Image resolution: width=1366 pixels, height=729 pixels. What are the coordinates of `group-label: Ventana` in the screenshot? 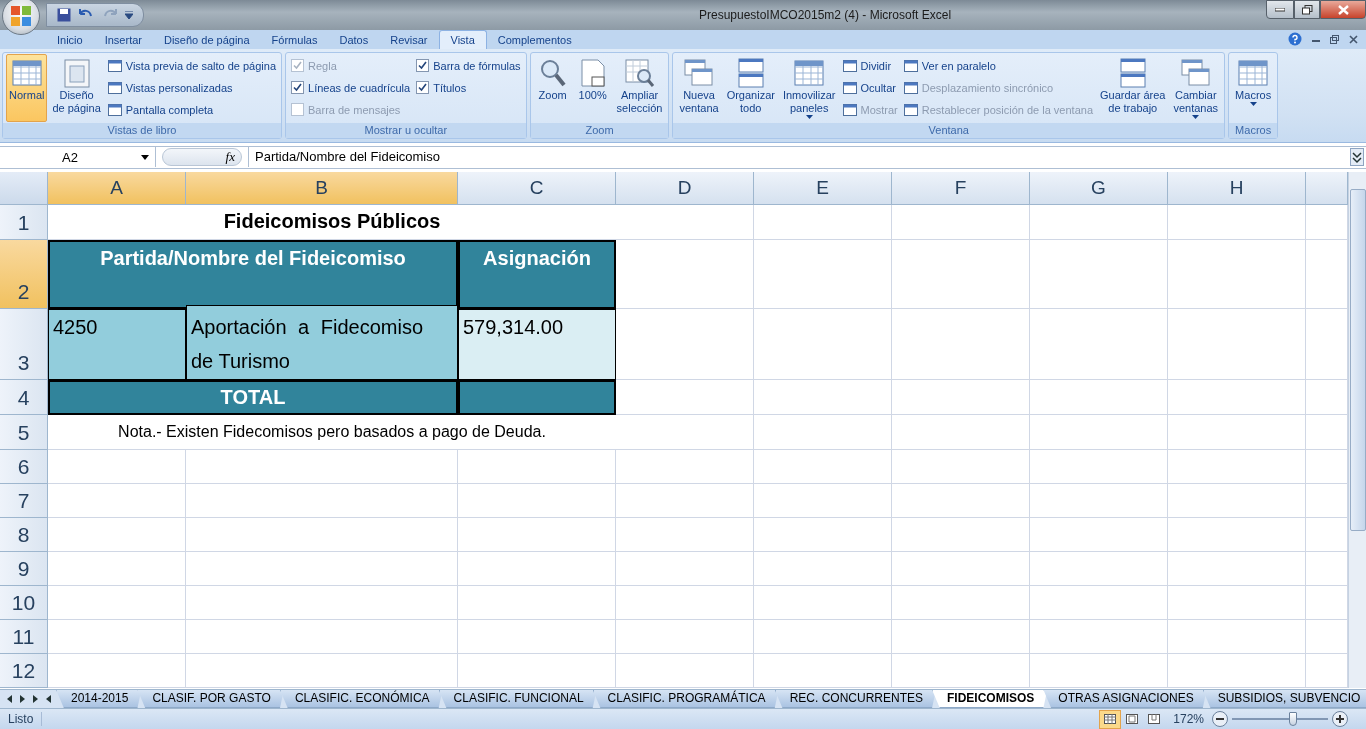 It's located at (949, 130).